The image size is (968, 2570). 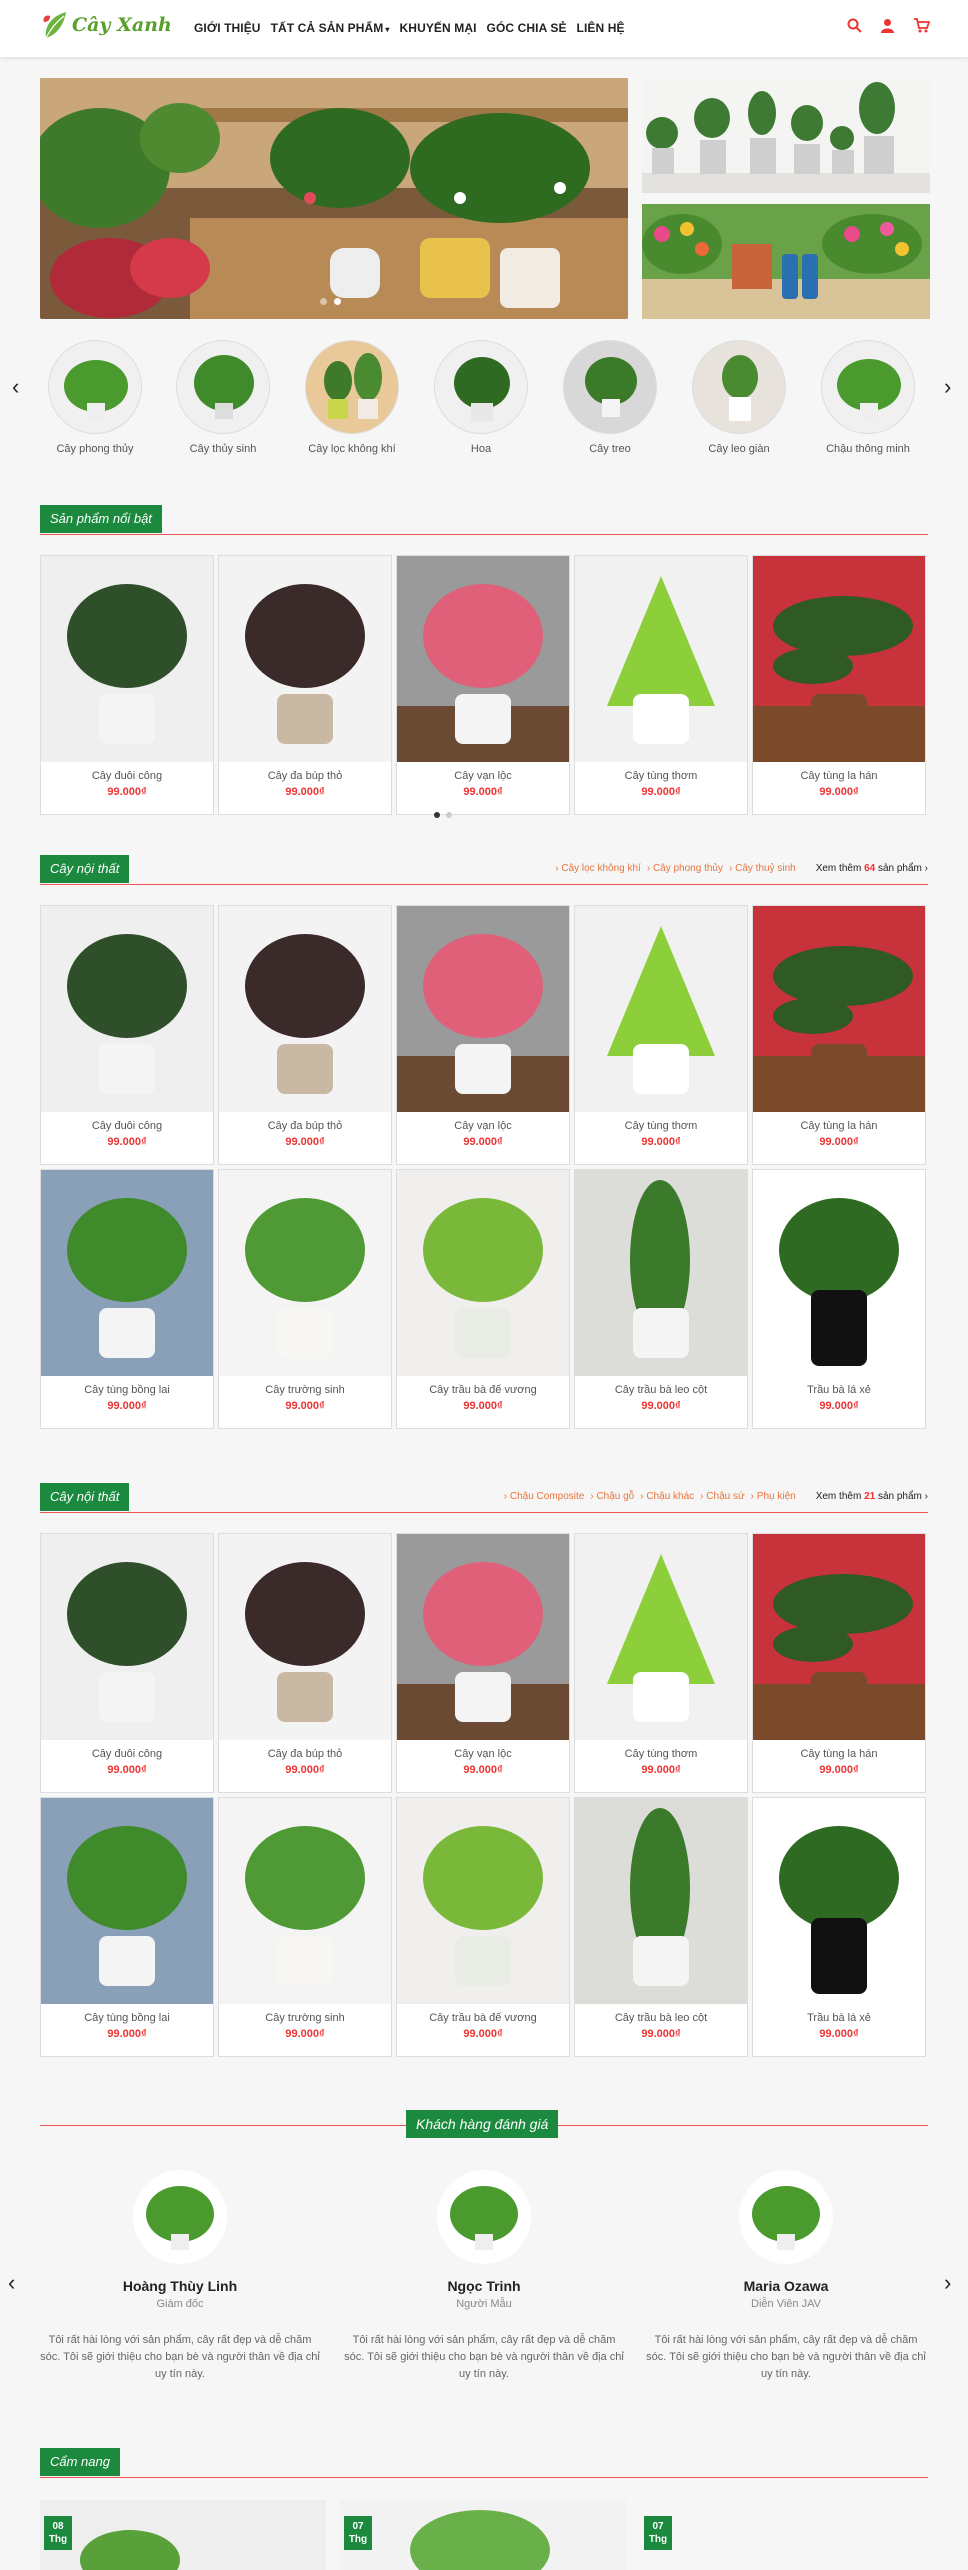 What do you see at coordinates (685, 868) in the screenshot?
I see `section-link: › Cây phong thủy` at bounding box center [685, 868].